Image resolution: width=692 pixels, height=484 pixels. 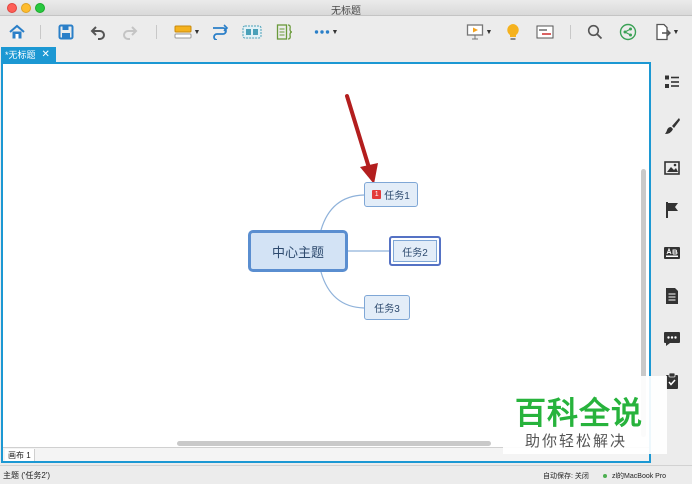 I want to click on document-tab: *无标题 ✕, so click(x=28, y=54).